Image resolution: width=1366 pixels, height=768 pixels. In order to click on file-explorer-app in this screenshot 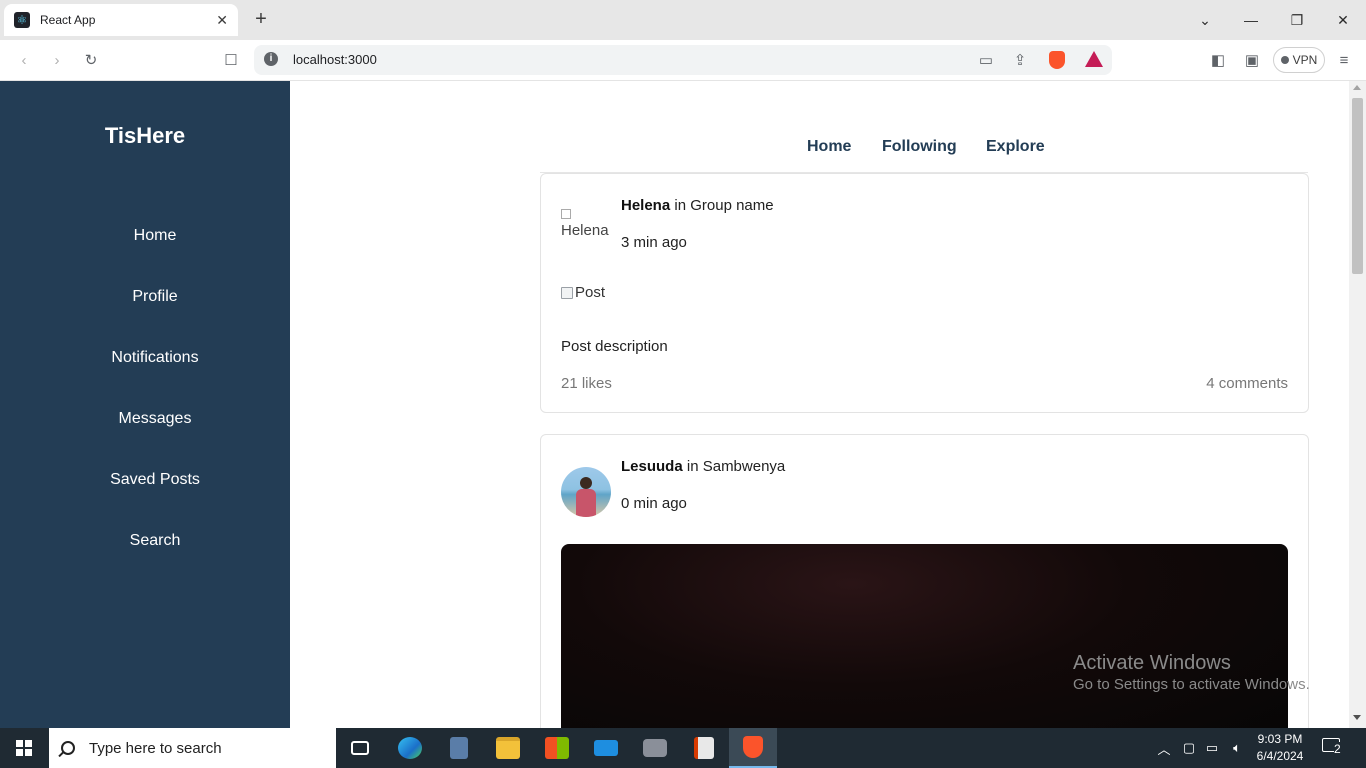, I will do `click(508, 748)`.